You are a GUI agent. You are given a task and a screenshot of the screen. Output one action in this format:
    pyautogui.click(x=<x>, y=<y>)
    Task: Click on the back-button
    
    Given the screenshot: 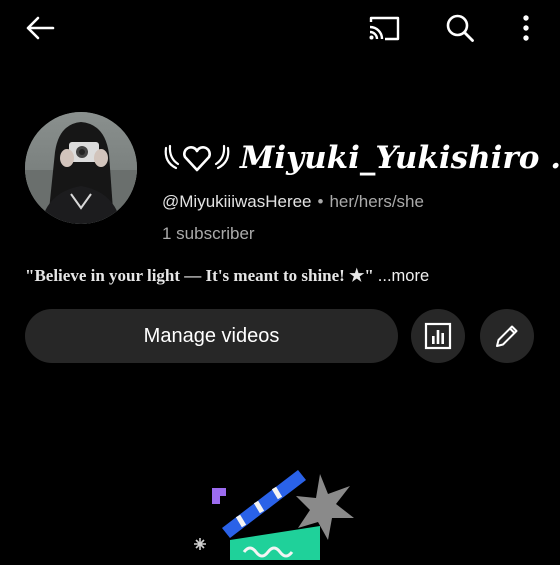 What is the action you would take?
    pyautogui.click(x=40, y=28)
    